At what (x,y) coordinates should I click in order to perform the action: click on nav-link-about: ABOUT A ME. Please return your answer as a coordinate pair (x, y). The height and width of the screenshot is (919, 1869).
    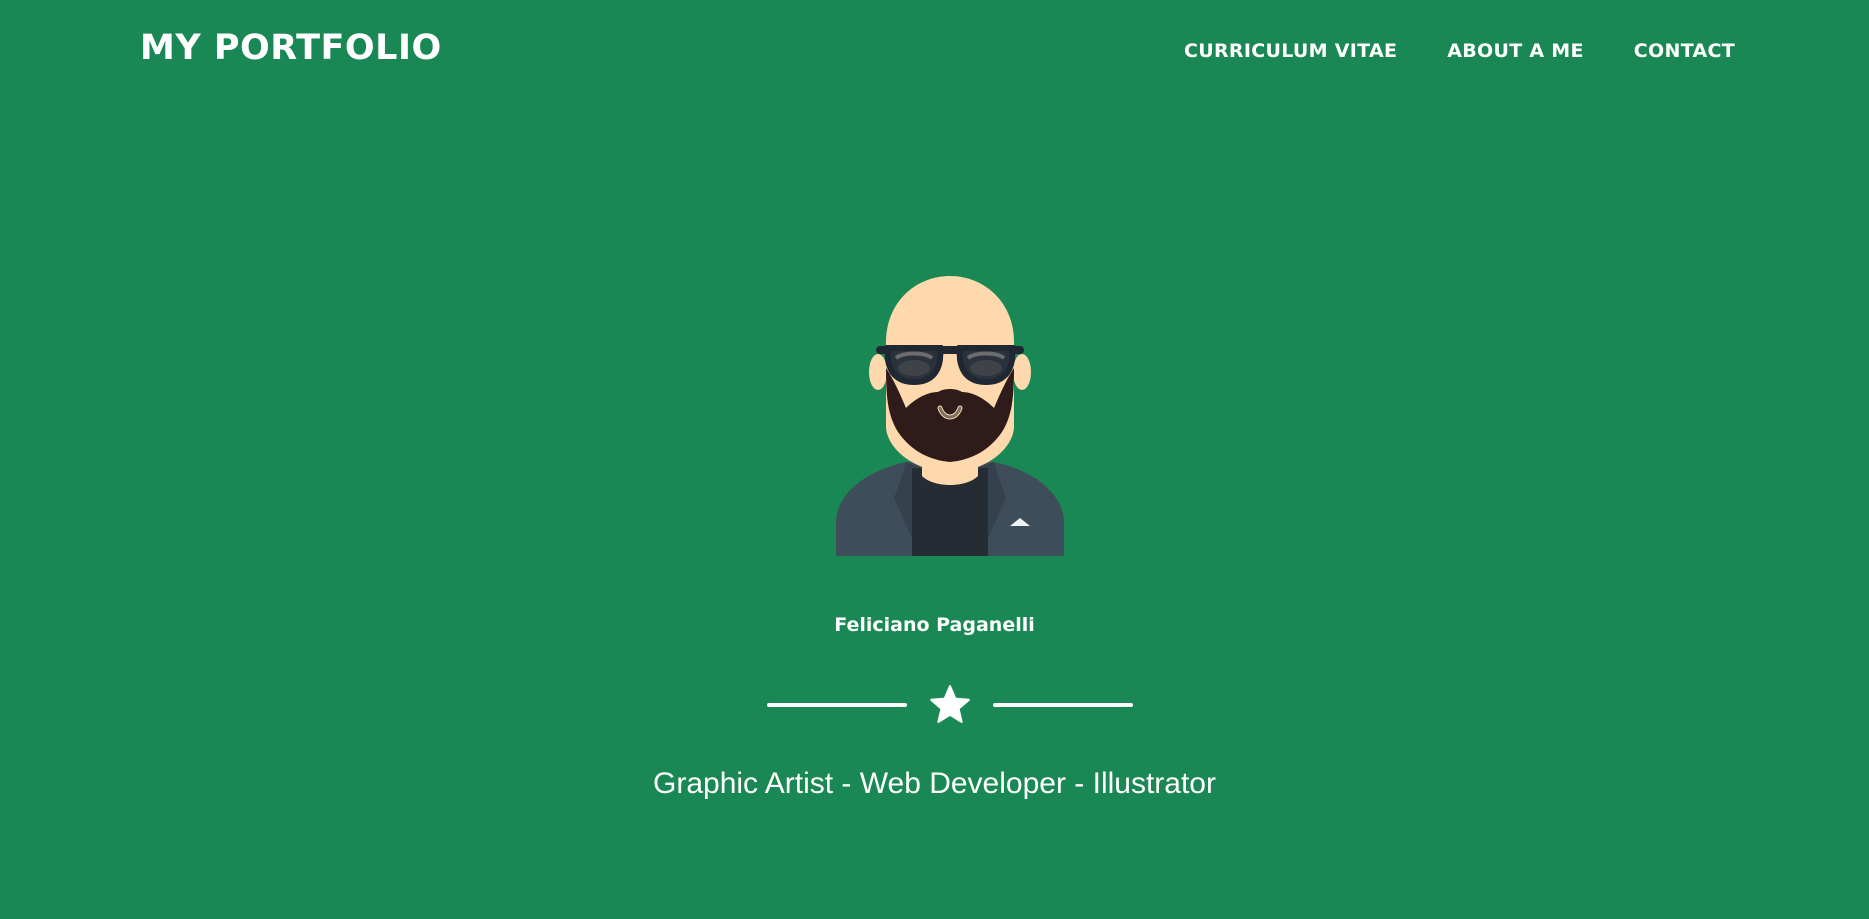
    Looking at the image, I should click on (1515, 51).